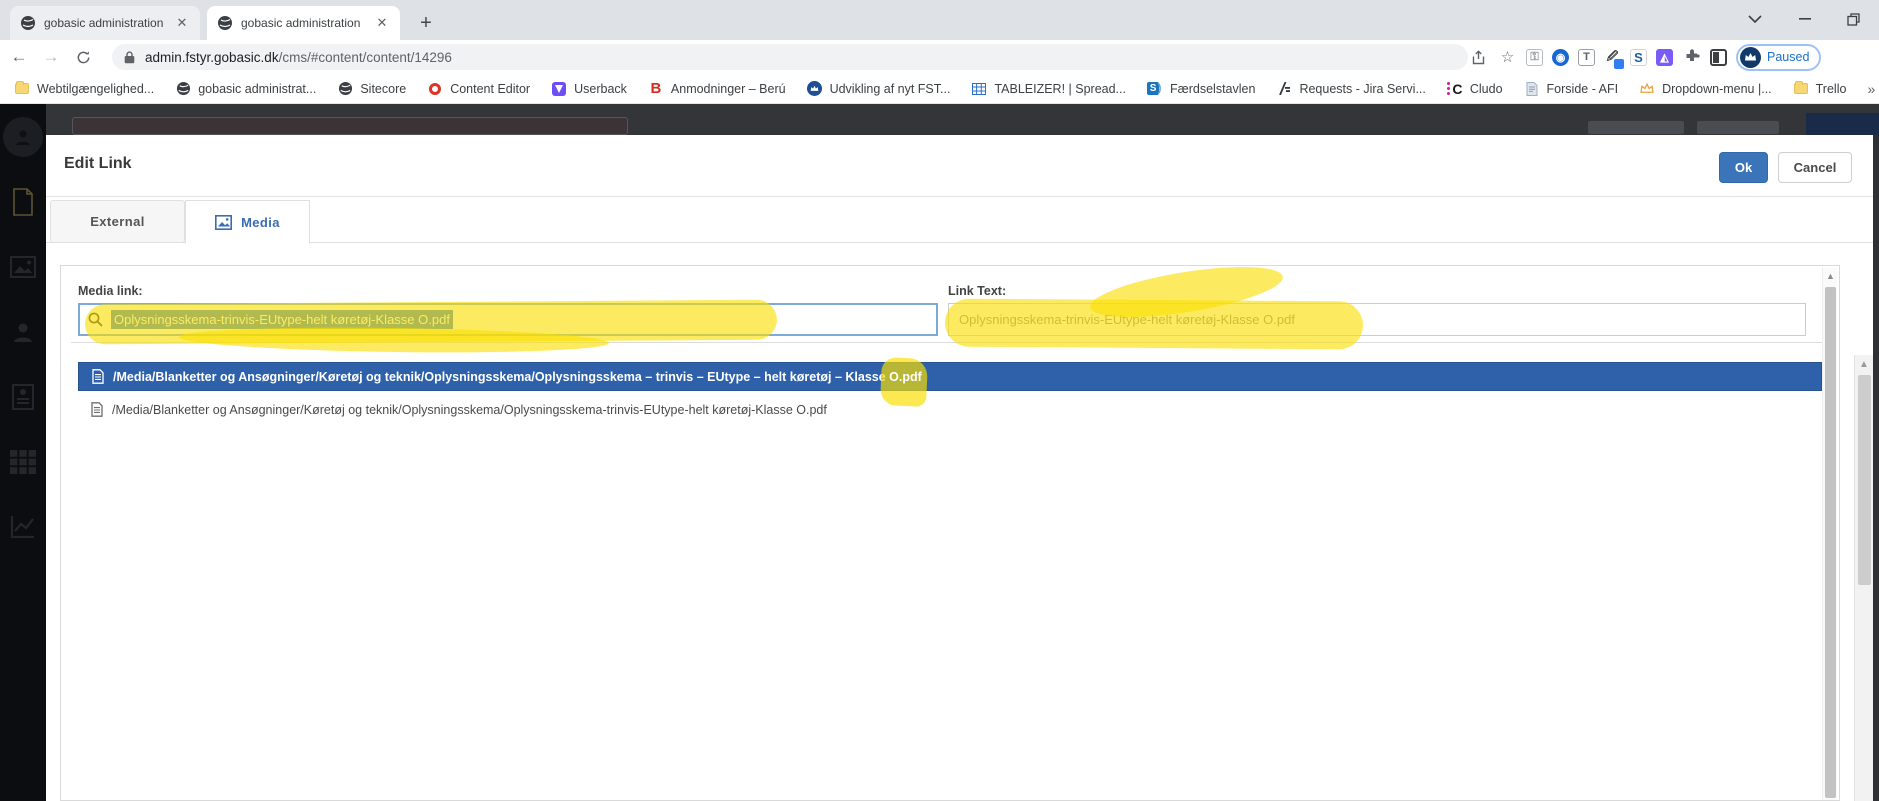  Describe the element at coordinates (1614, 59) in the screenshot. I see `extension-eyedropper-icon: 🖉` at that location.